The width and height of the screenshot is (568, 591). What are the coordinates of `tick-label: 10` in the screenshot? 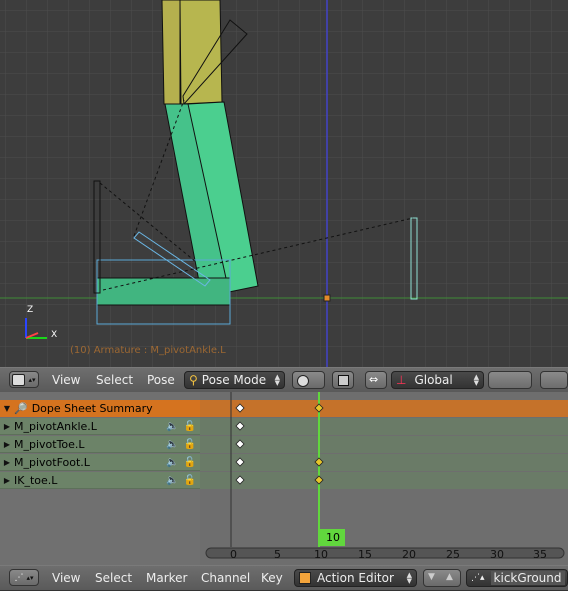 It's located at (321, 554).